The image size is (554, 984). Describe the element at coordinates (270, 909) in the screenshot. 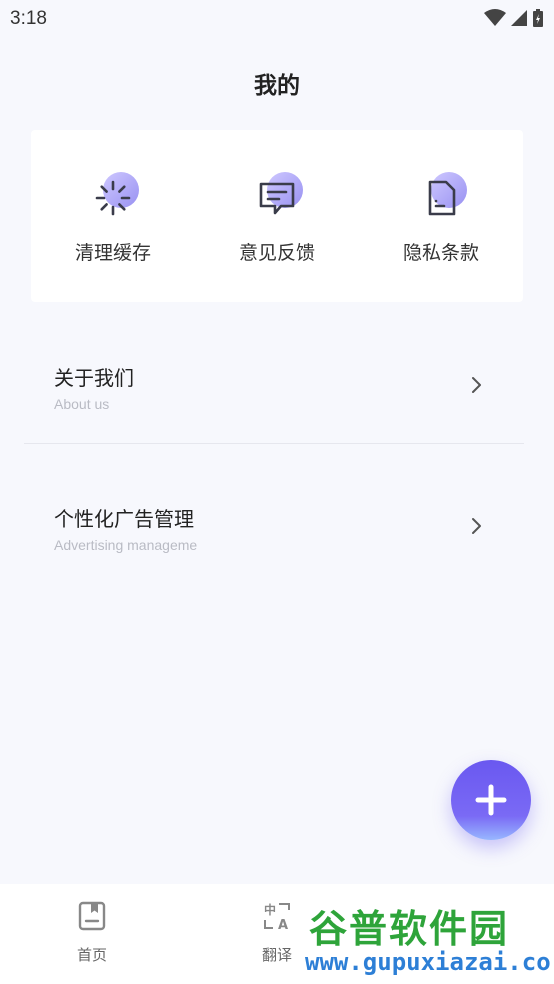

I see `svg-text: 中` at that location.